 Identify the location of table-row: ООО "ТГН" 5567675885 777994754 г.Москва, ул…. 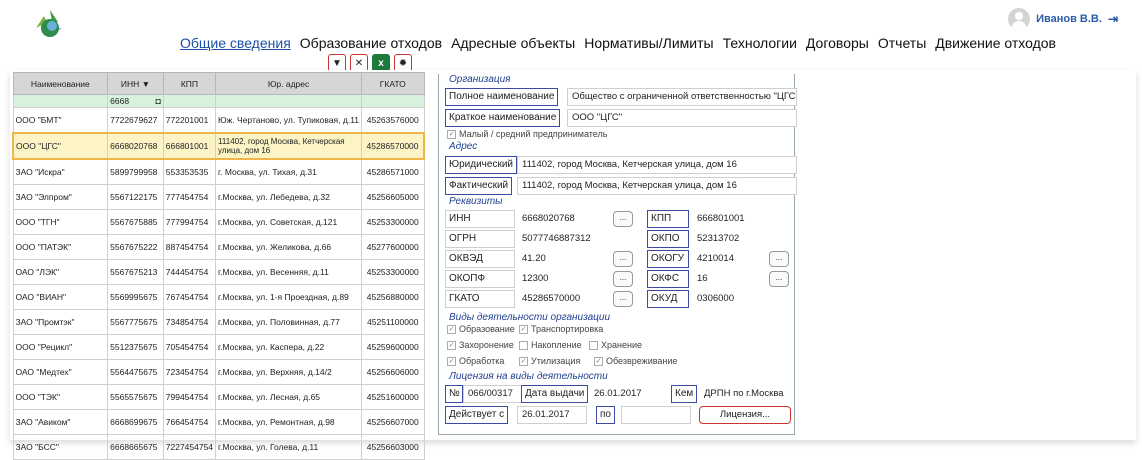
(218, 222).